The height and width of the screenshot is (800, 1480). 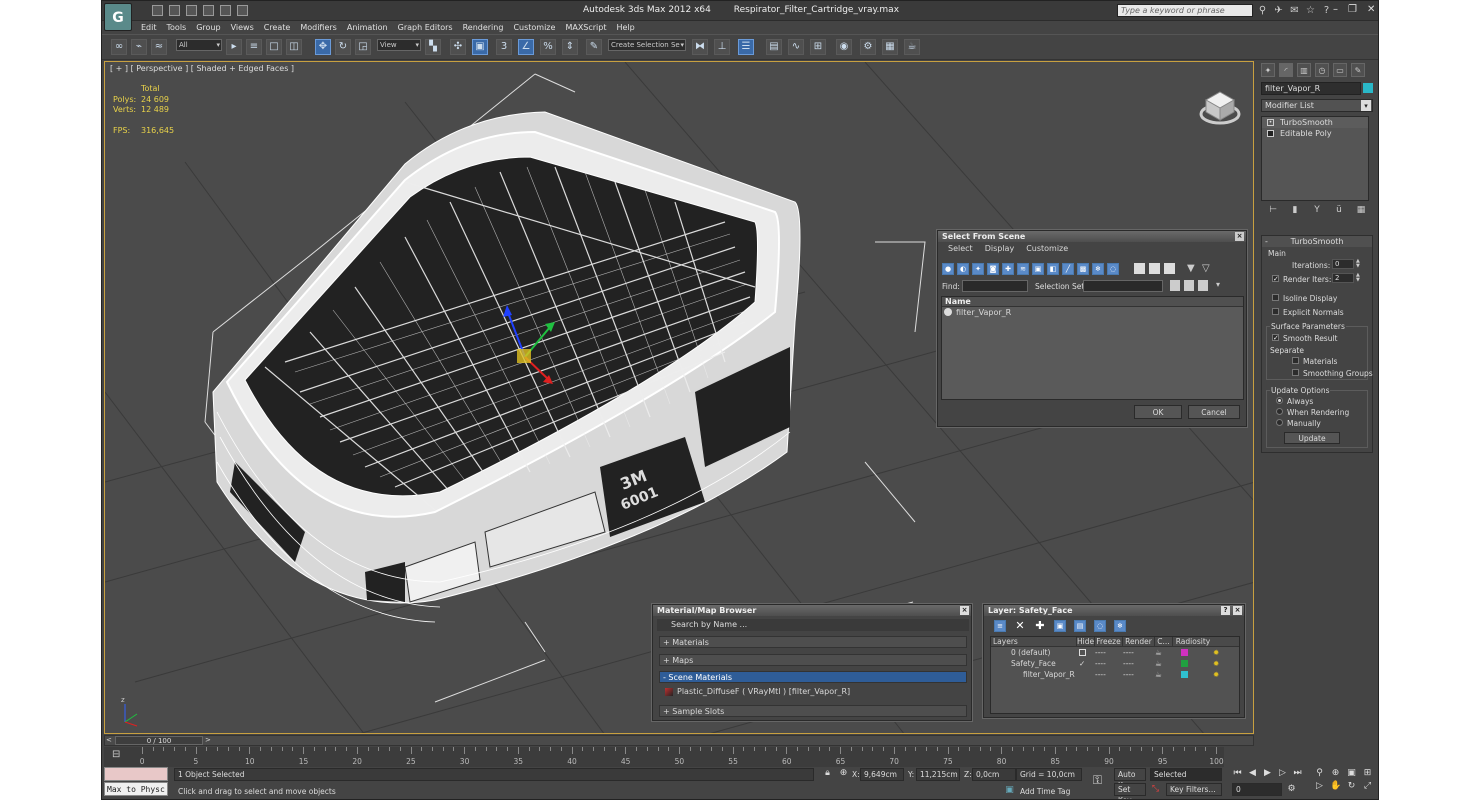 I want to click on render-iters-spinner: 2, so click(x=1343, y=278).